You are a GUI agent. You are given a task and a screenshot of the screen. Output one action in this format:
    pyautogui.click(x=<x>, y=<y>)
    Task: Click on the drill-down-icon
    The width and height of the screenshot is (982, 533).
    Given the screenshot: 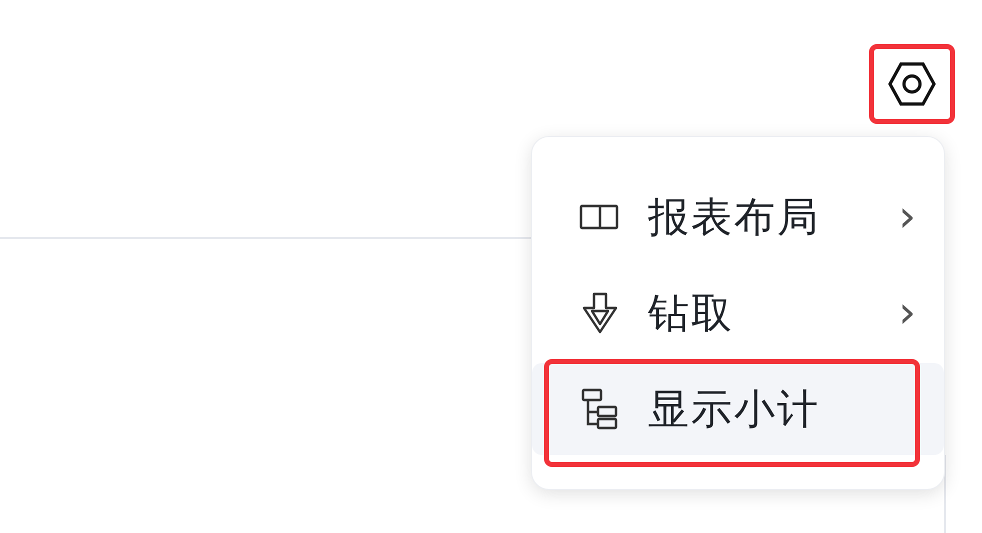 What is the action you would take?
    pyautogui.click(x=600, y=313)
    